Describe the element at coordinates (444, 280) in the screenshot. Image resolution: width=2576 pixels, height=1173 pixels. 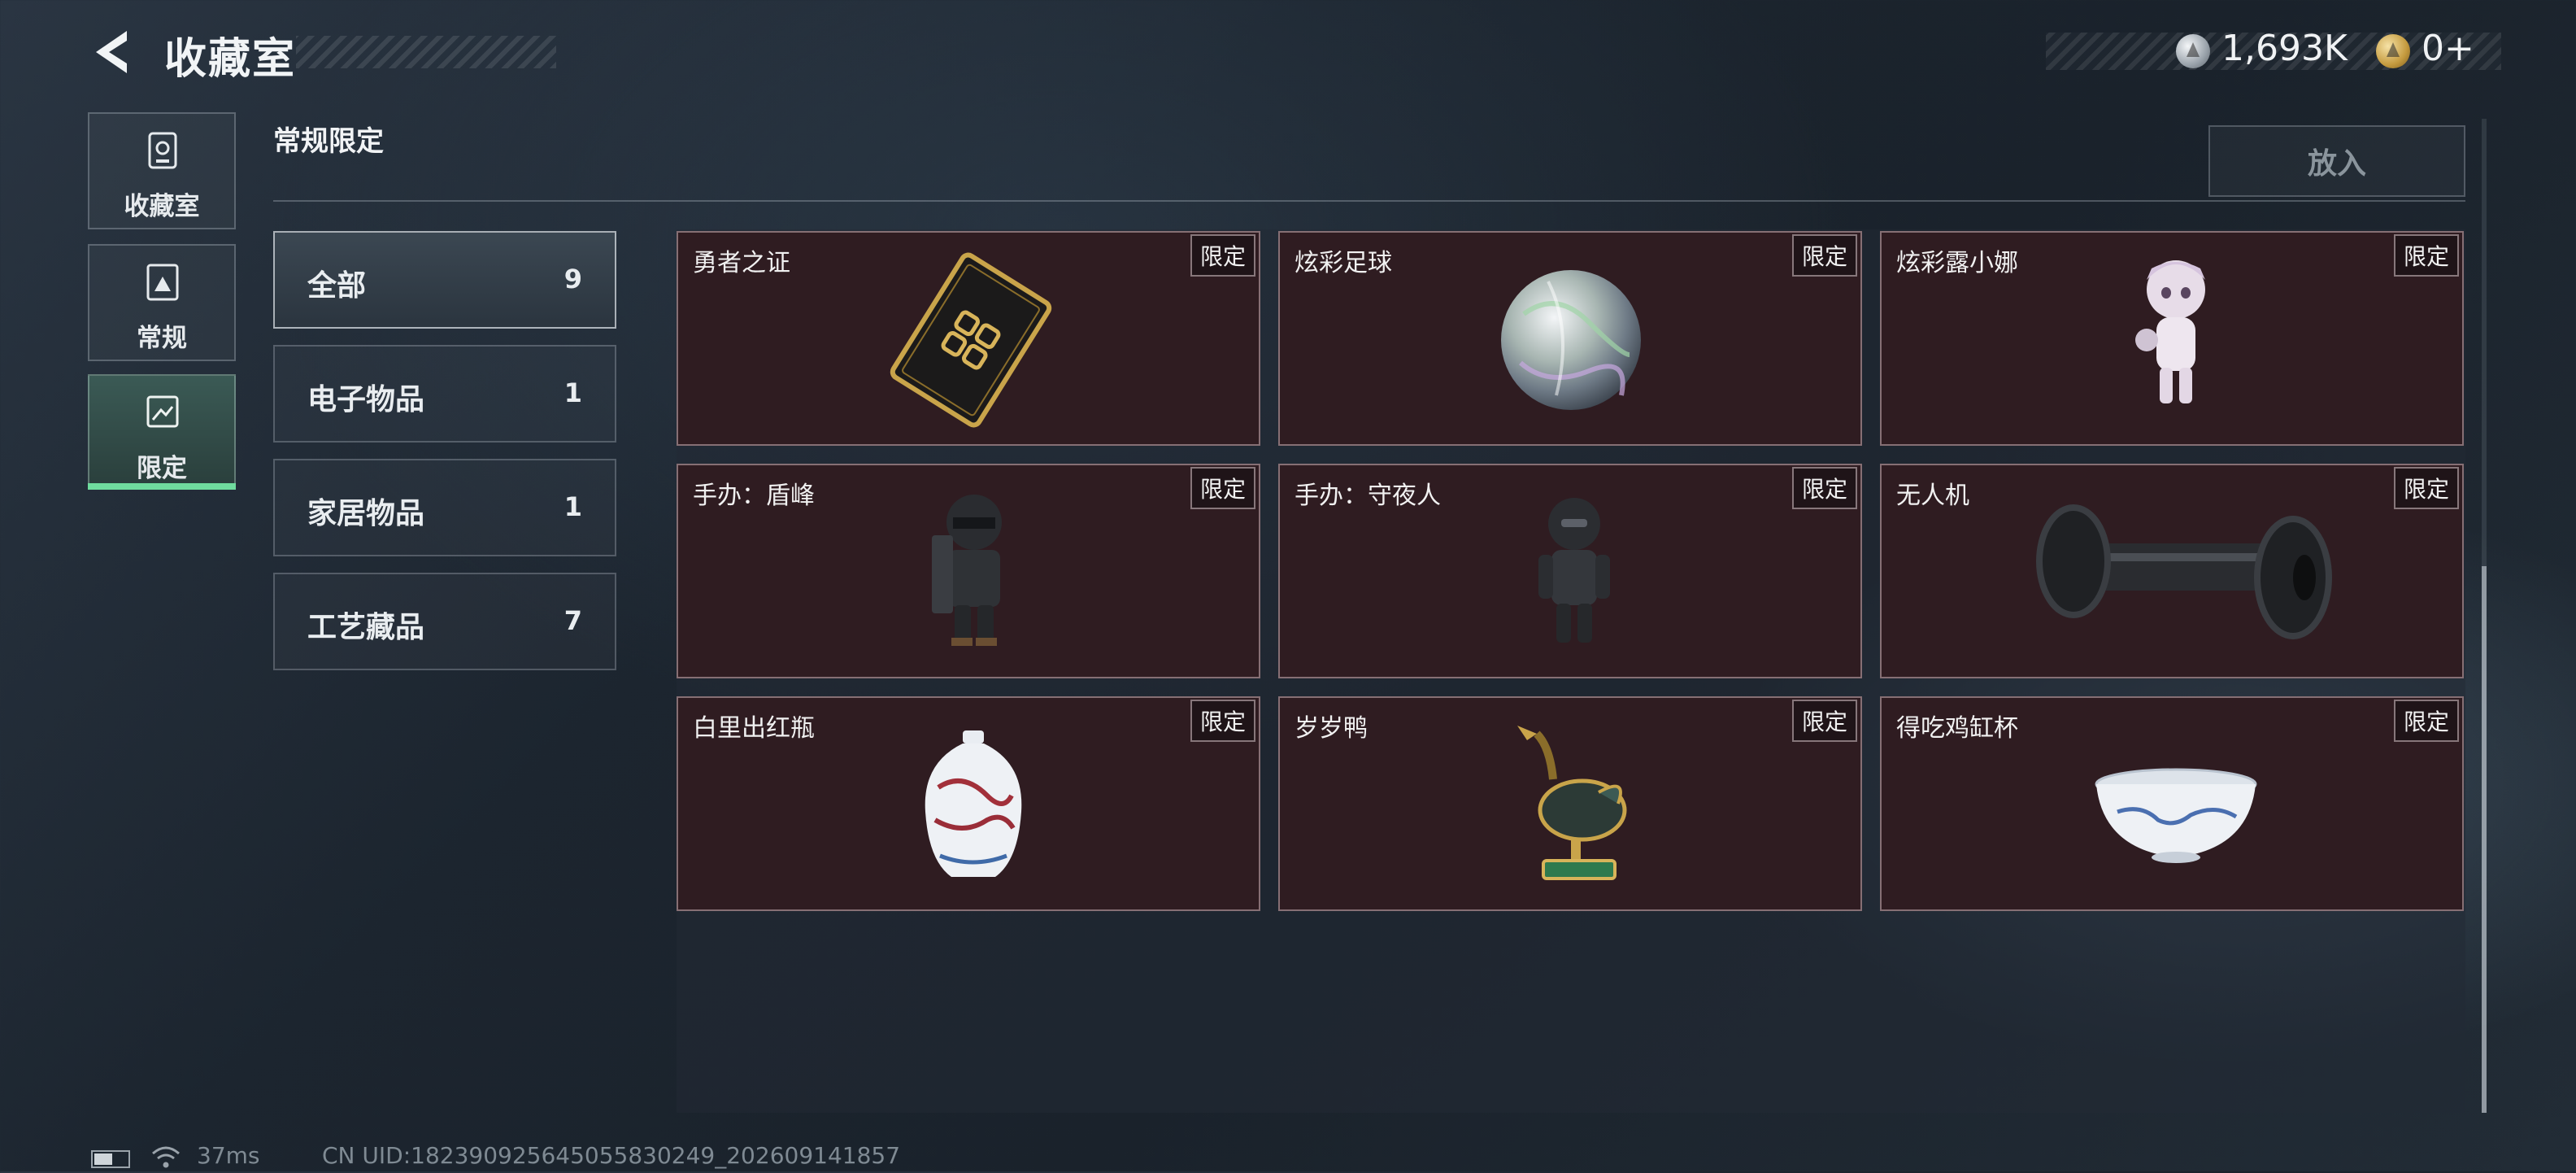
I see `category-all: 全部 9` at that location.